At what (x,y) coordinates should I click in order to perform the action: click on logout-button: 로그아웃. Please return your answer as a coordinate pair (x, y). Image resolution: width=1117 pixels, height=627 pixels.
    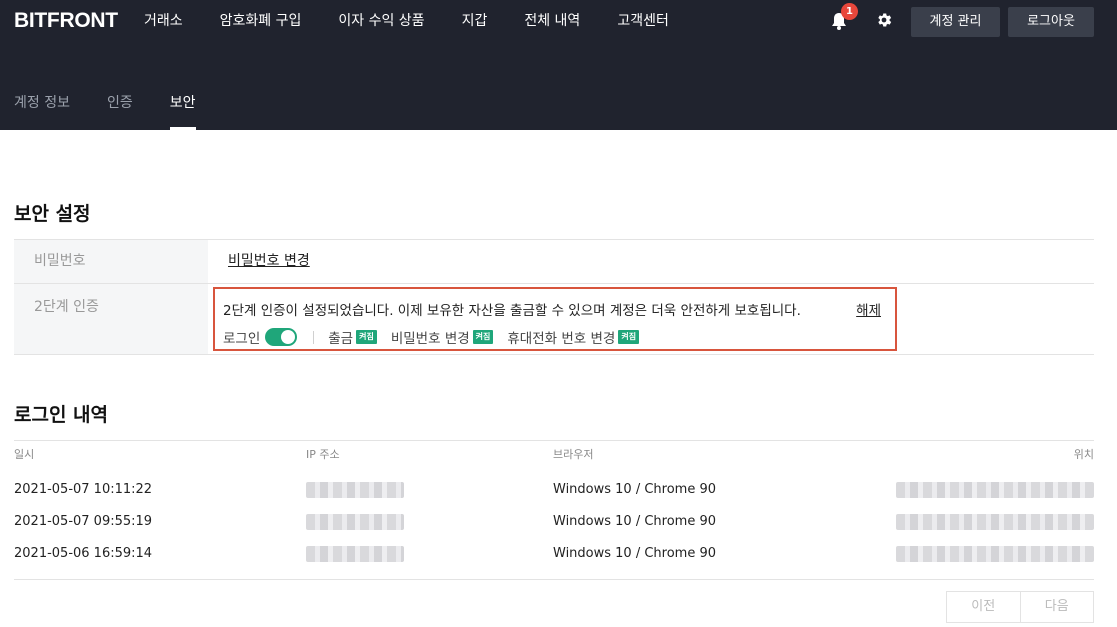
    Looking at the image, I should click on (1051, 22).